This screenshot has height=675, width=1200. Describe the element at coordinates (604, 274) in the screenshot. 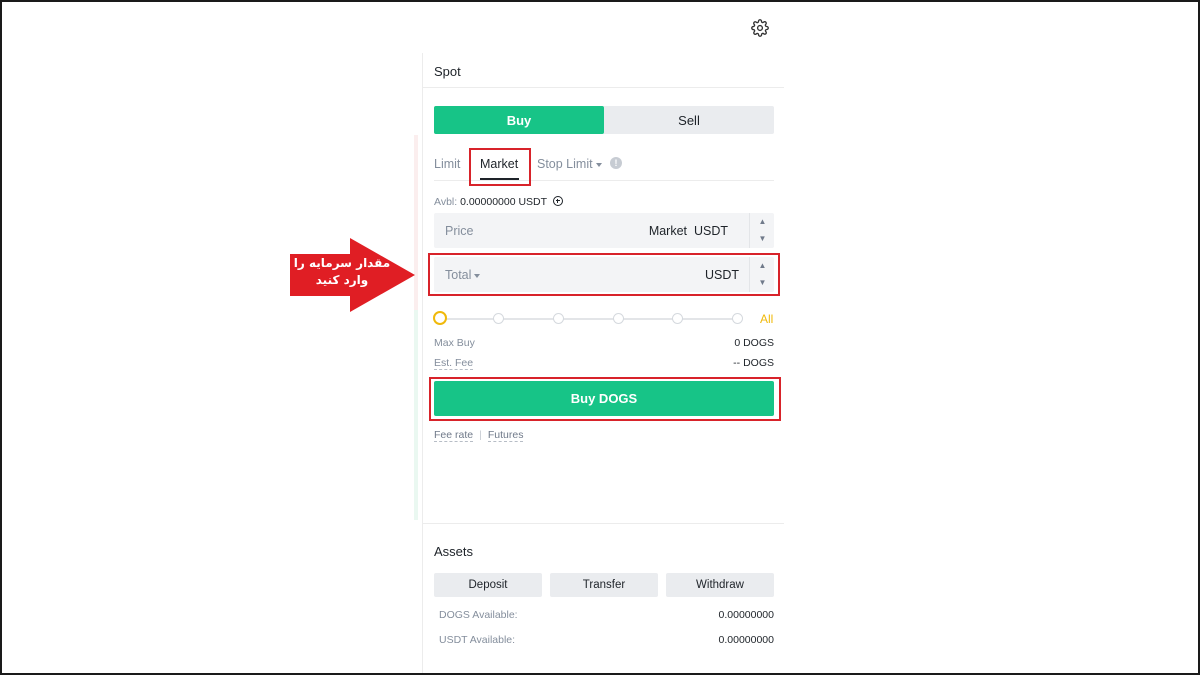

I see `highlight-box-total` at that location.